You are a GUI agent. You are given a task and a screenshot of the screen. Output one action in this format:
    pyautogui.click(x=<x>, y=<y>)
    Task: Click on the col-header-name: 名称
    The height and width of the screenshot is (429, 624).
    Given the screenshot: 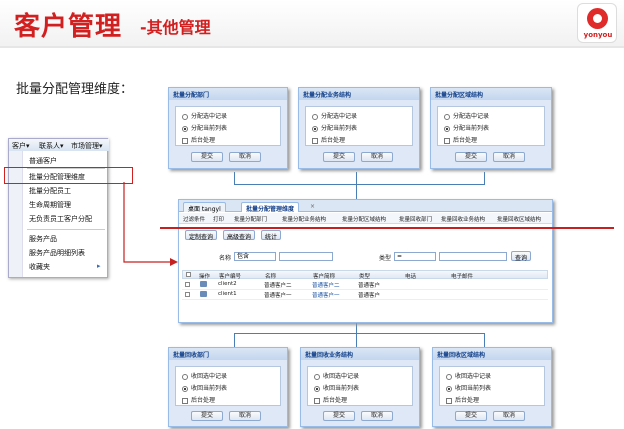 What is the action you would take?
    pyautogui.click(x=270, y=276)
    